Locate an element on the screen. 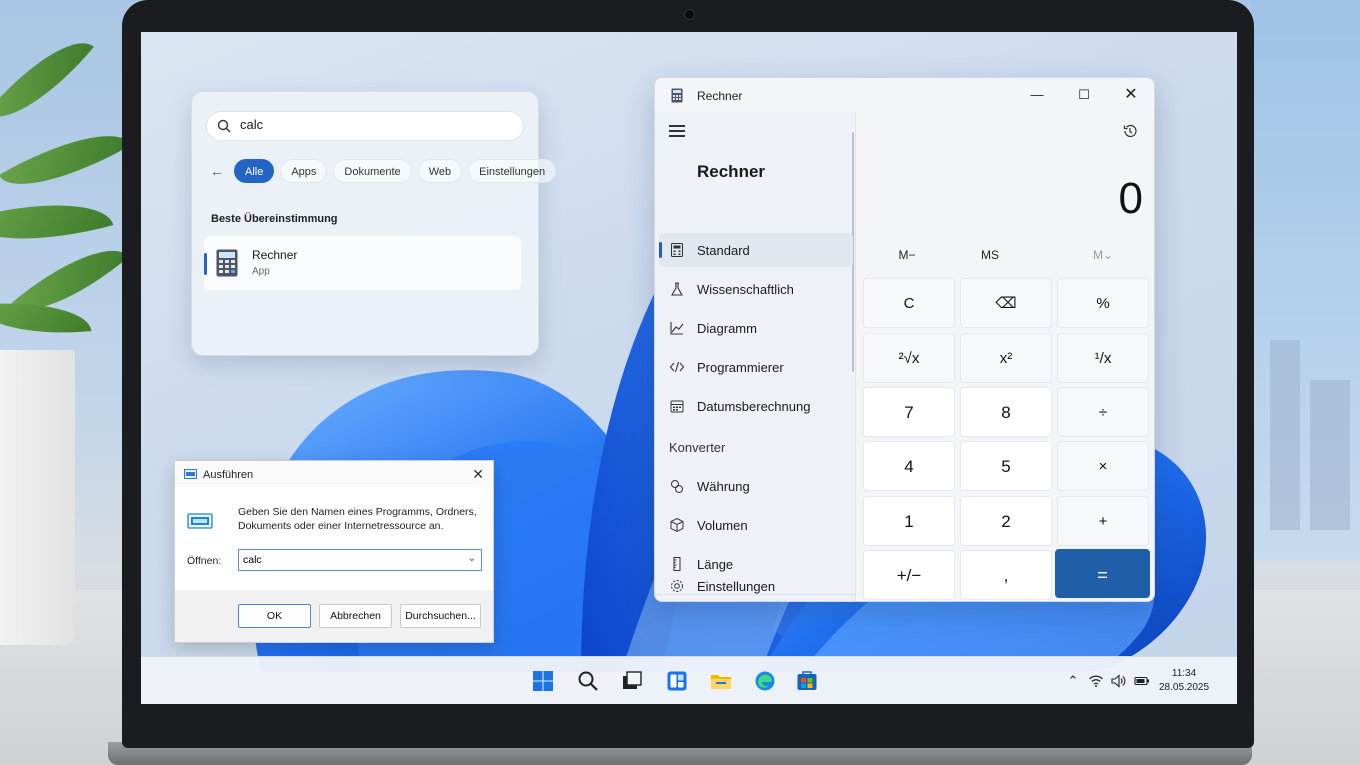 The width and height of the screenshot is (1360, 765). windows-start-icon is located at coordinates (543, 681).